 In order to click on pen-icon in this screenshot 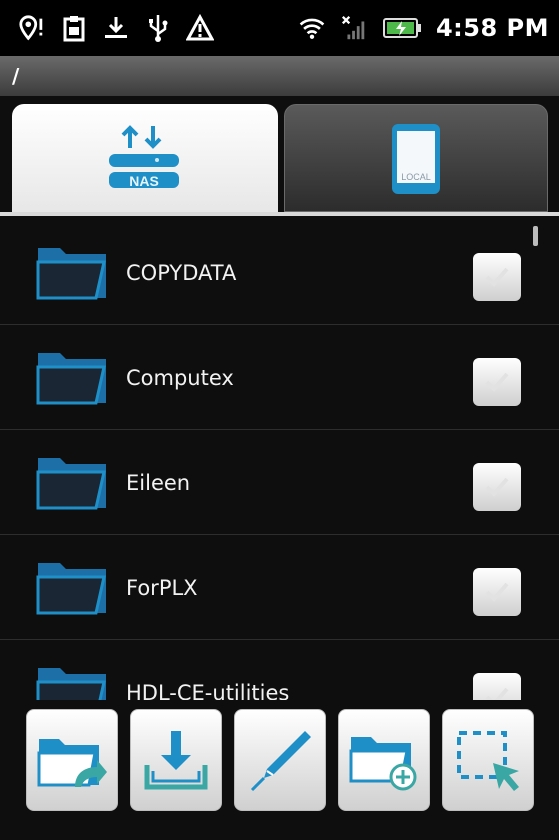, I will do `click(280, 761)`.